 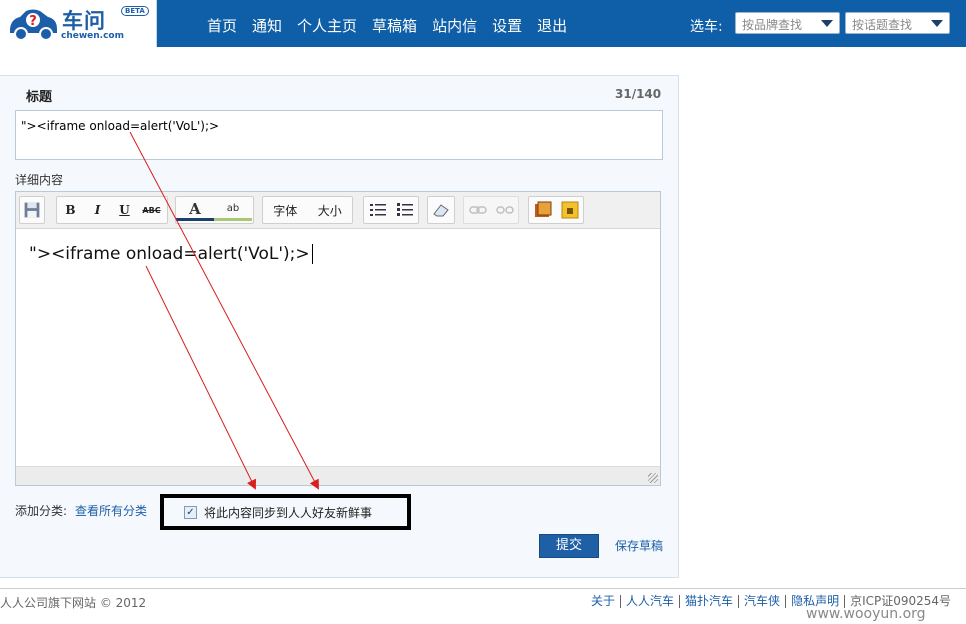 What do you see at coordinates (190, 512) in the screenshot?
I see `sync-checkbox: ✓` at bounding box center [190, 512].